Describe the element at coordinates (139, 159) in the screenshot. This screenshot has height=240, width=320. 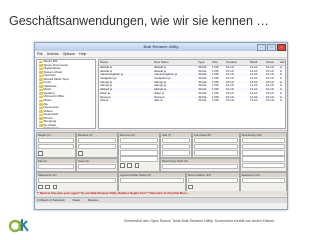
I see `remove-chars` at that location.